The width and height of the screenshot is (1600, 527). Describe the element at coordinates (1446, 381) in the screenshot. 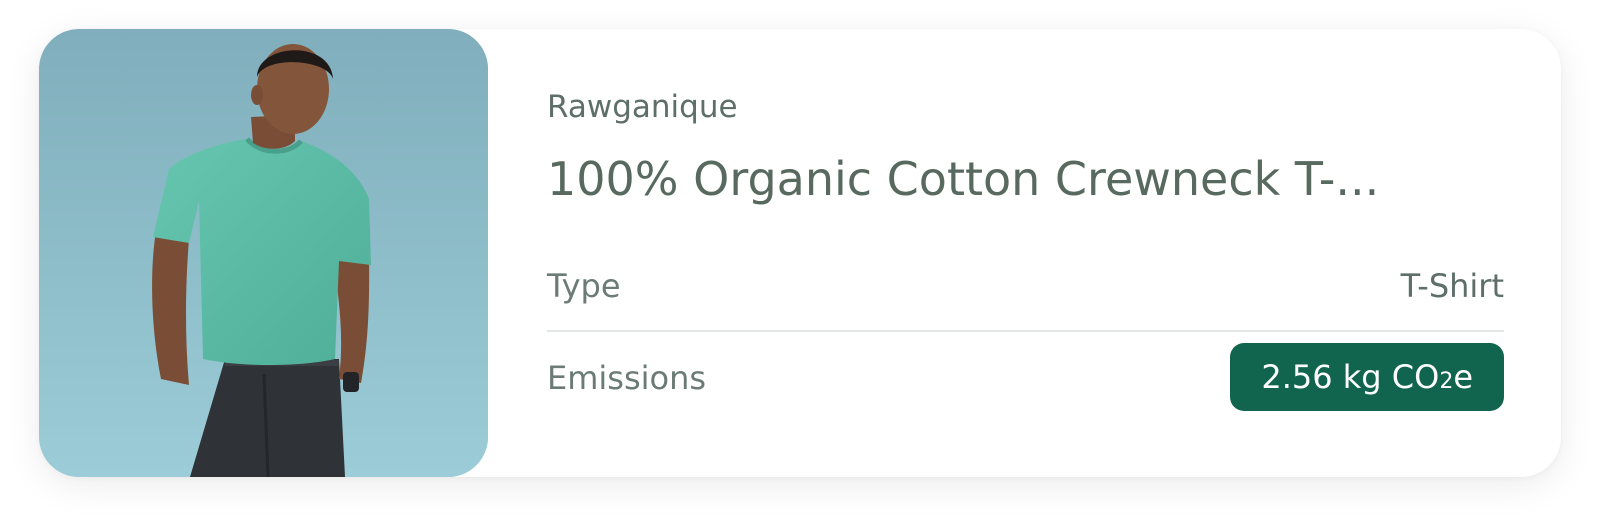

I see `emissions-subscript: 2` at that location.